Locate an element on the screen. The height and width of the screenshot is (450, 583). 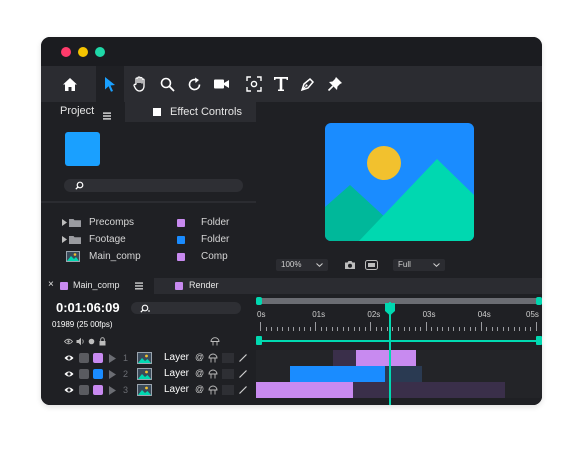
time-navigator-line is located at coordinates (399, 341).